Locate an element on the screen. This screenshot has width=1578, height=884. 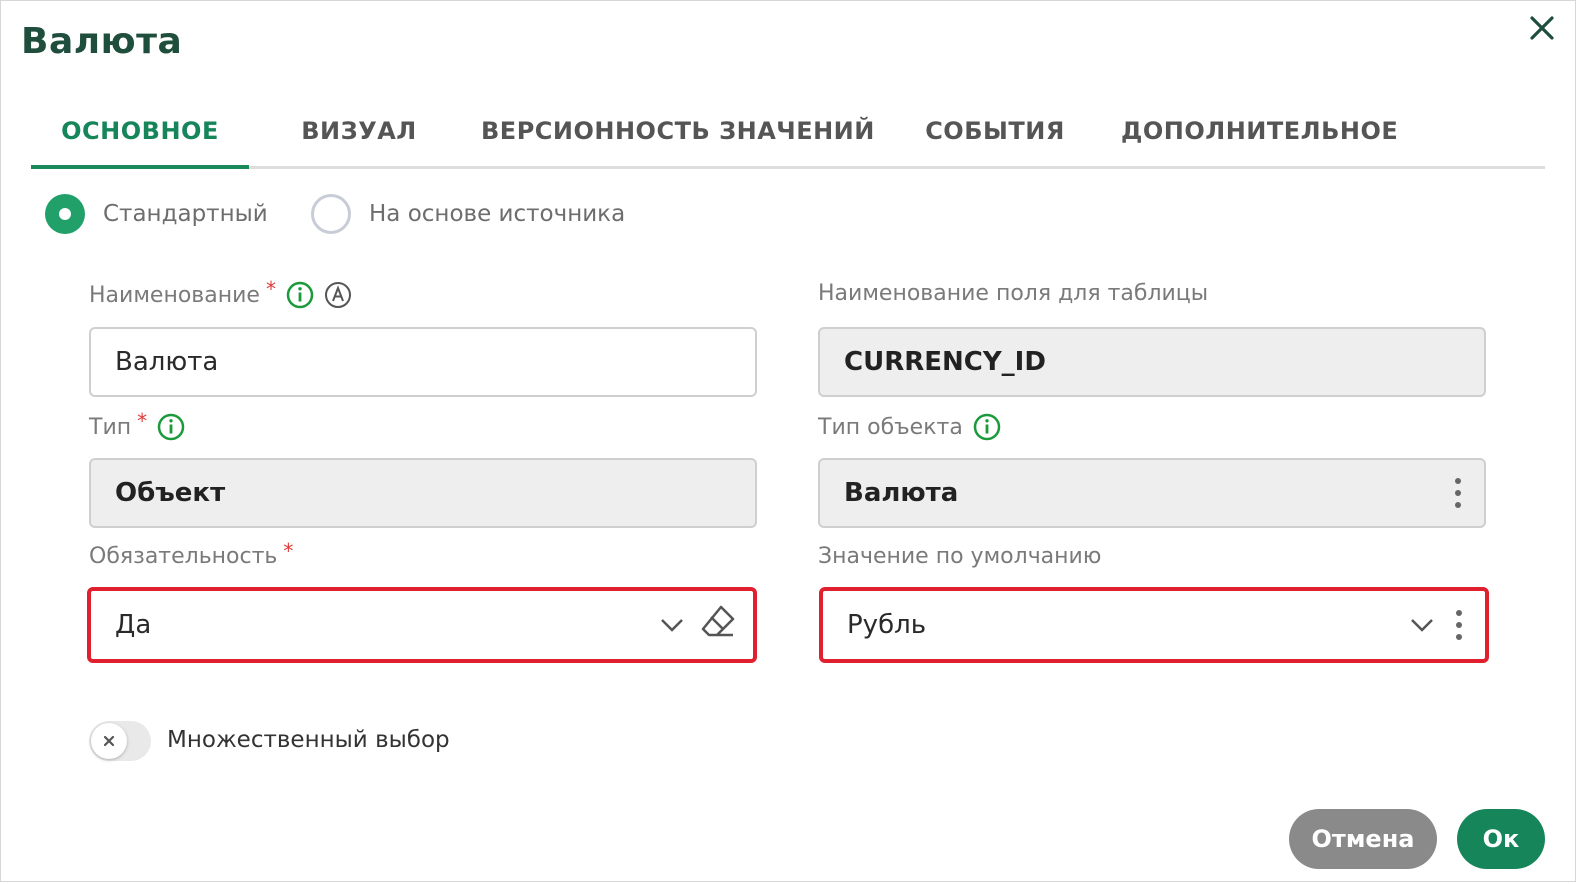
table-field-label-row: Наименование поля для таблицы is located at coordinates (1013, 293).